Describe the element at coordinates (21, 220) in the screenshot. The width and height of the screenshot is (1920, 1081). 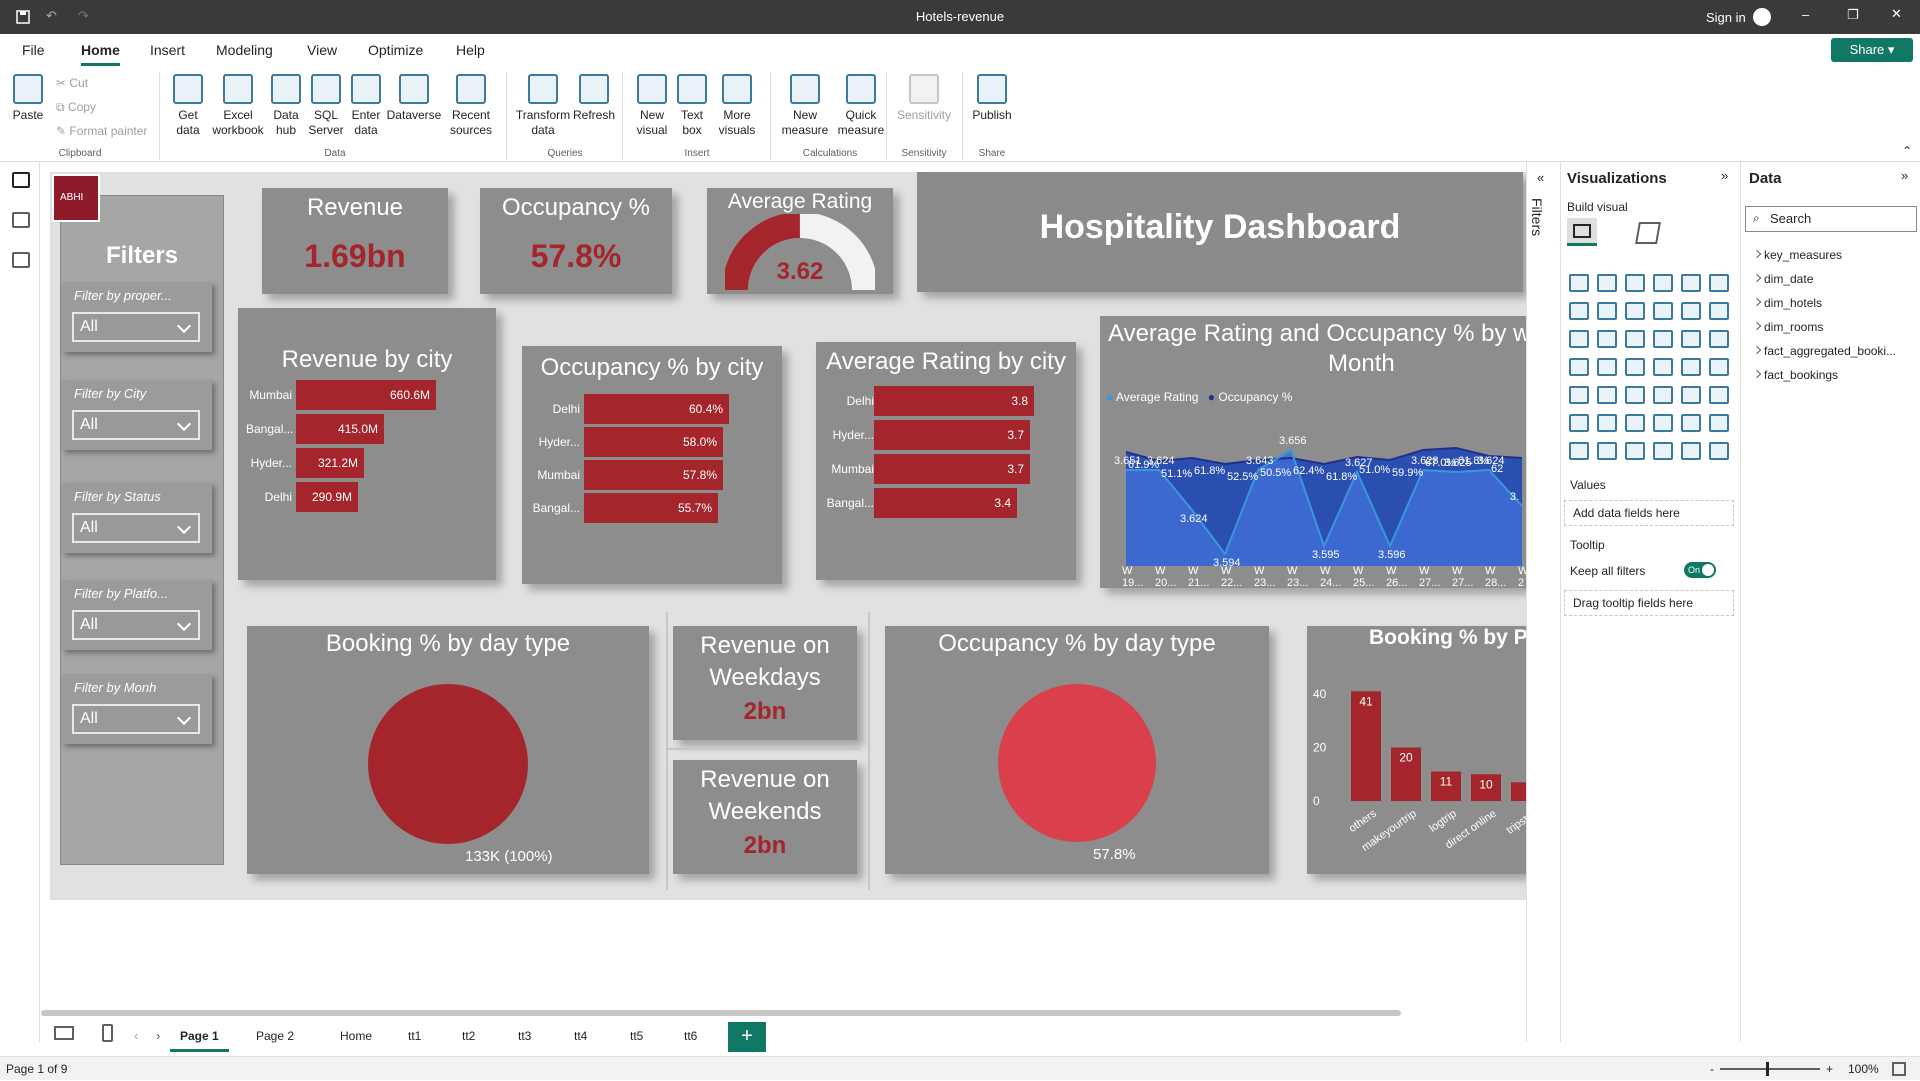
I see `table-view-icon` at that location.